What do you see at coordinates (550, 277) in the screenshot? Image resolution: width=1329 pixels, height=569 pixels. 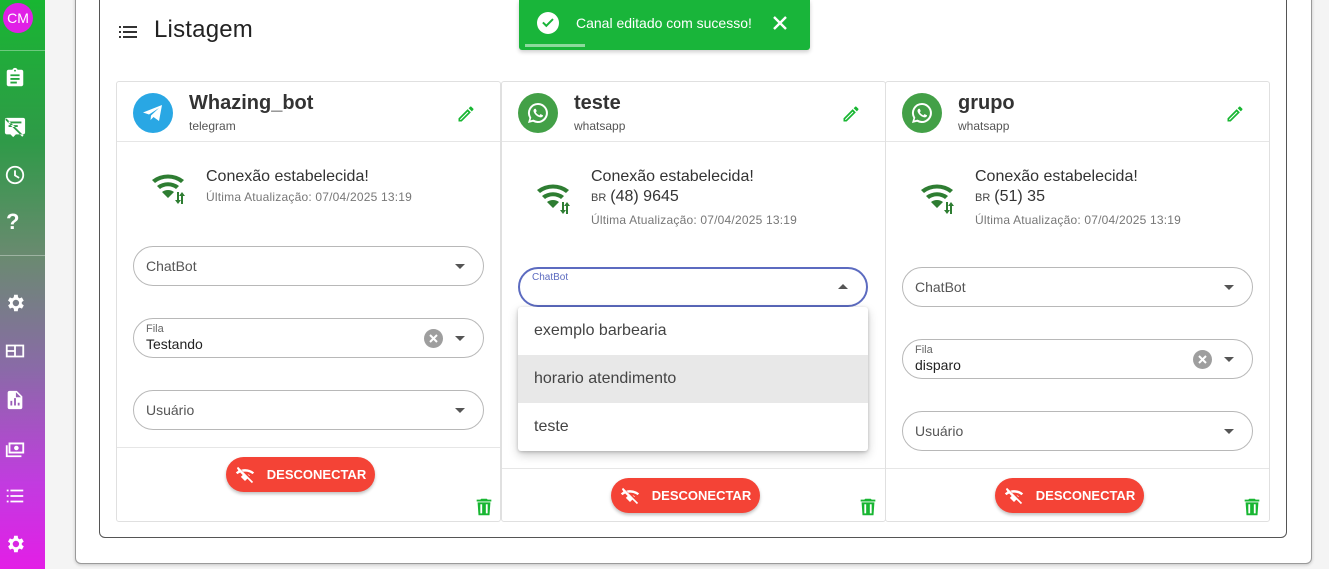 I see `chatbot-label: ChatBot` at bounding box center [550, 277].